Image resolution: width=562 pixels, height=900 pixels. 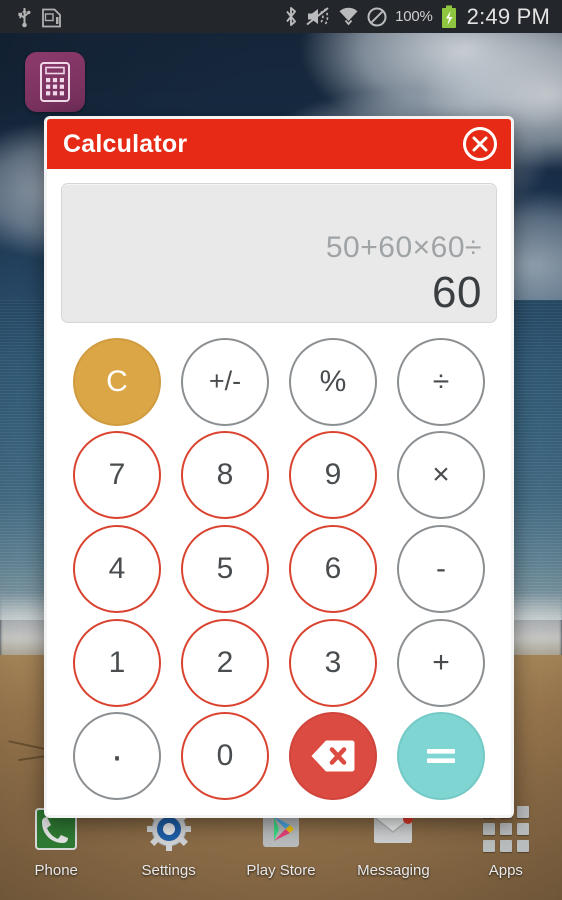 What do you see at coordinates (448, 16) in the screenshot?
I see `battery-charging-icon` at bounding box center [448, 16].